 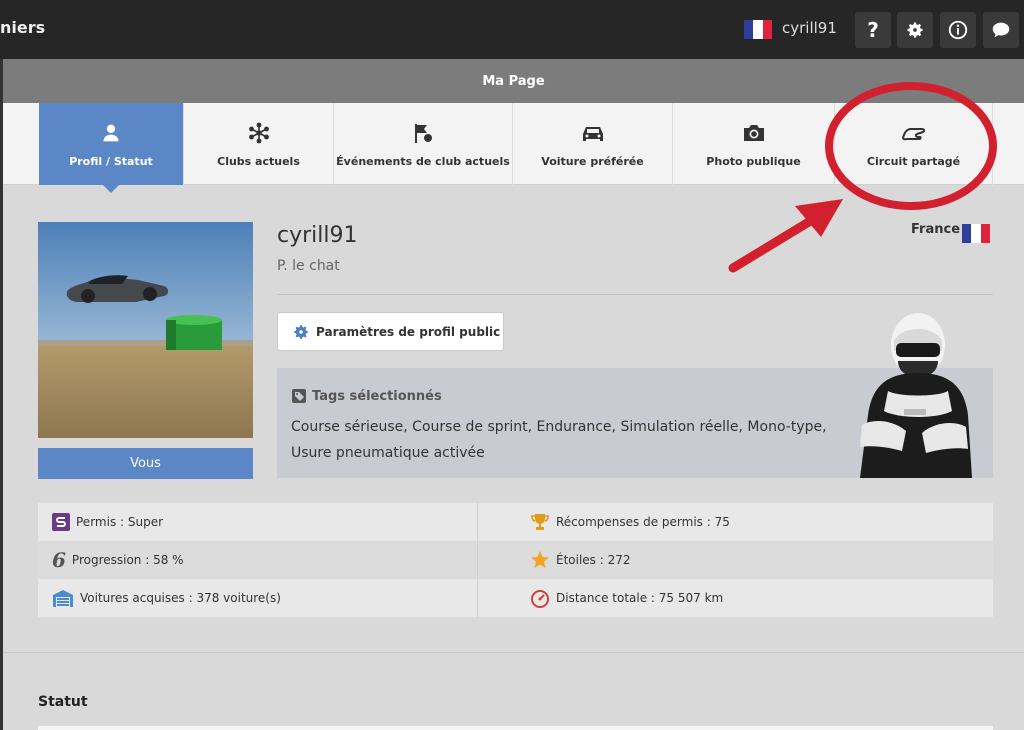 I want to click on tab-label: Clubs actuels, so click(x=258, y=161).